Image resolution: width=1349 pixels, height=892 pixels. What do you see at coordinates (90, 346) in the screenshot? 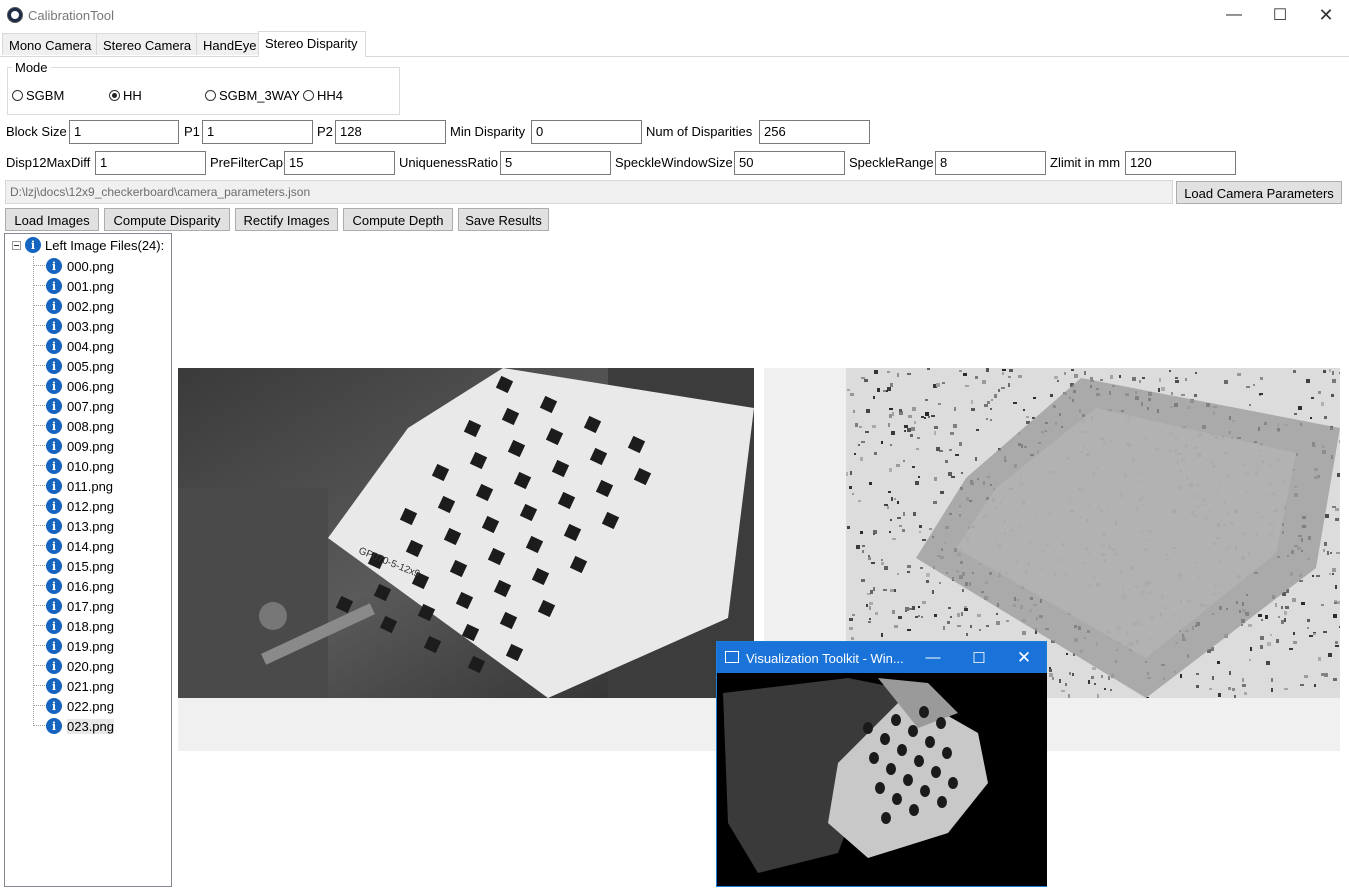
I see `tree-file-label: 004.png` at bounding box center [90, 346].